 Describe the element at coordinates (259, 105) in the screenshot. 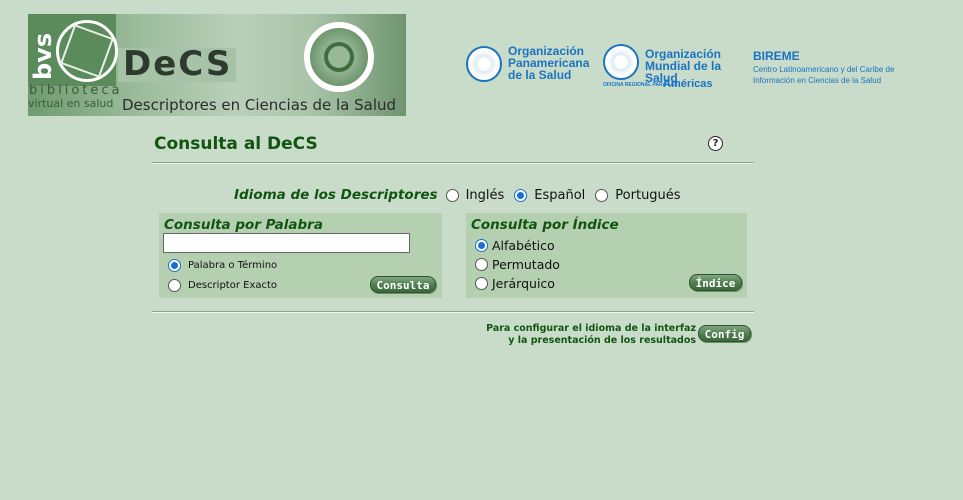

I see `banner-subtitle: Descriptores en Ciencias de la Salud` at that location.